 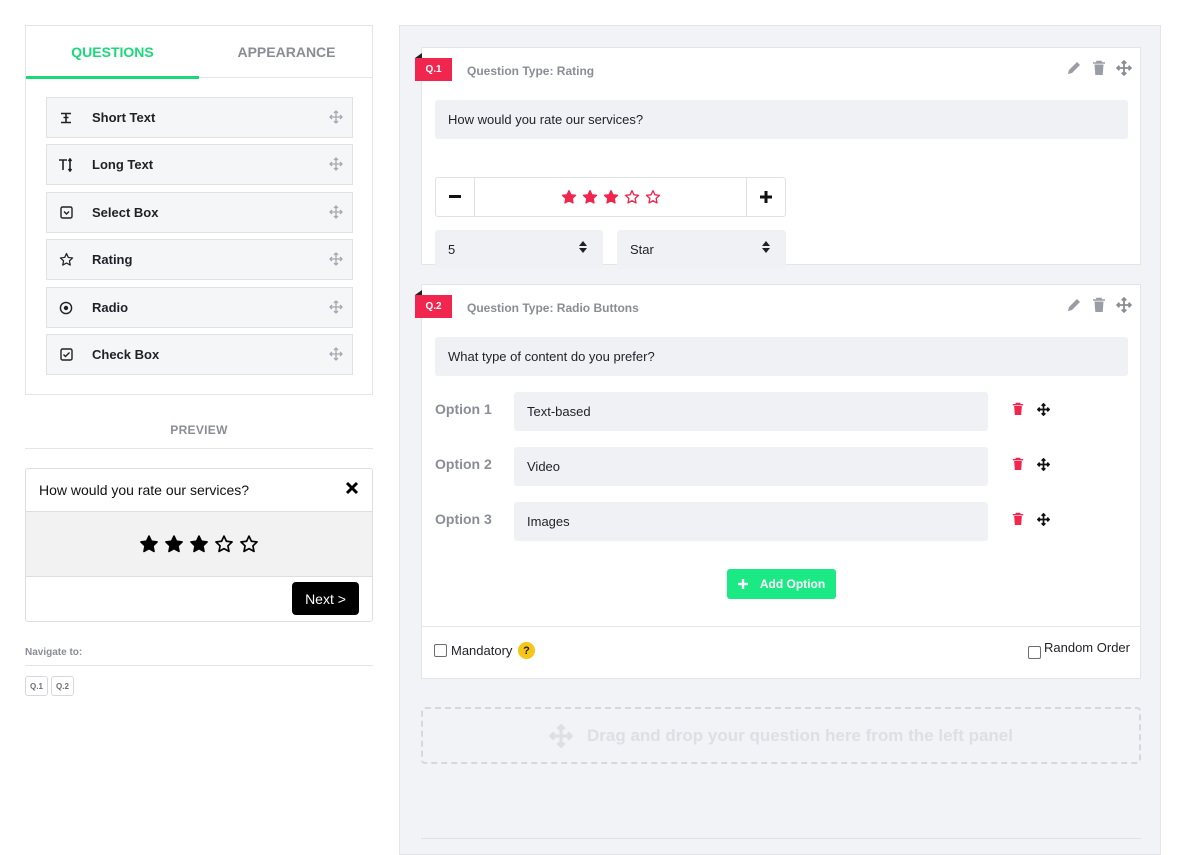 What do you see at coordinates (199, 307) in the screenshot?
I see `question-type-radio: Radio` at bounding box center [199, 307].